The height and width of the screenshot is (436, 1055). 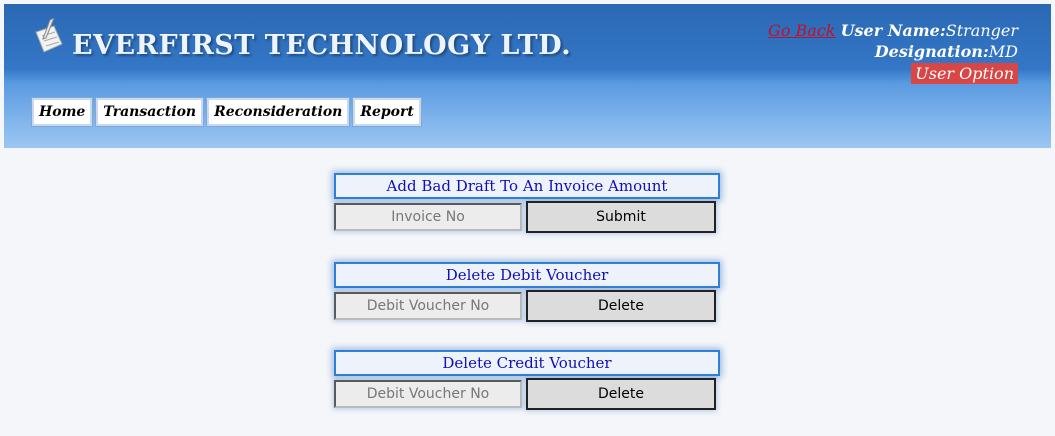 I want to click on credit-voucher-no-input: Debit Voucher No, so click(x=428, y=394).